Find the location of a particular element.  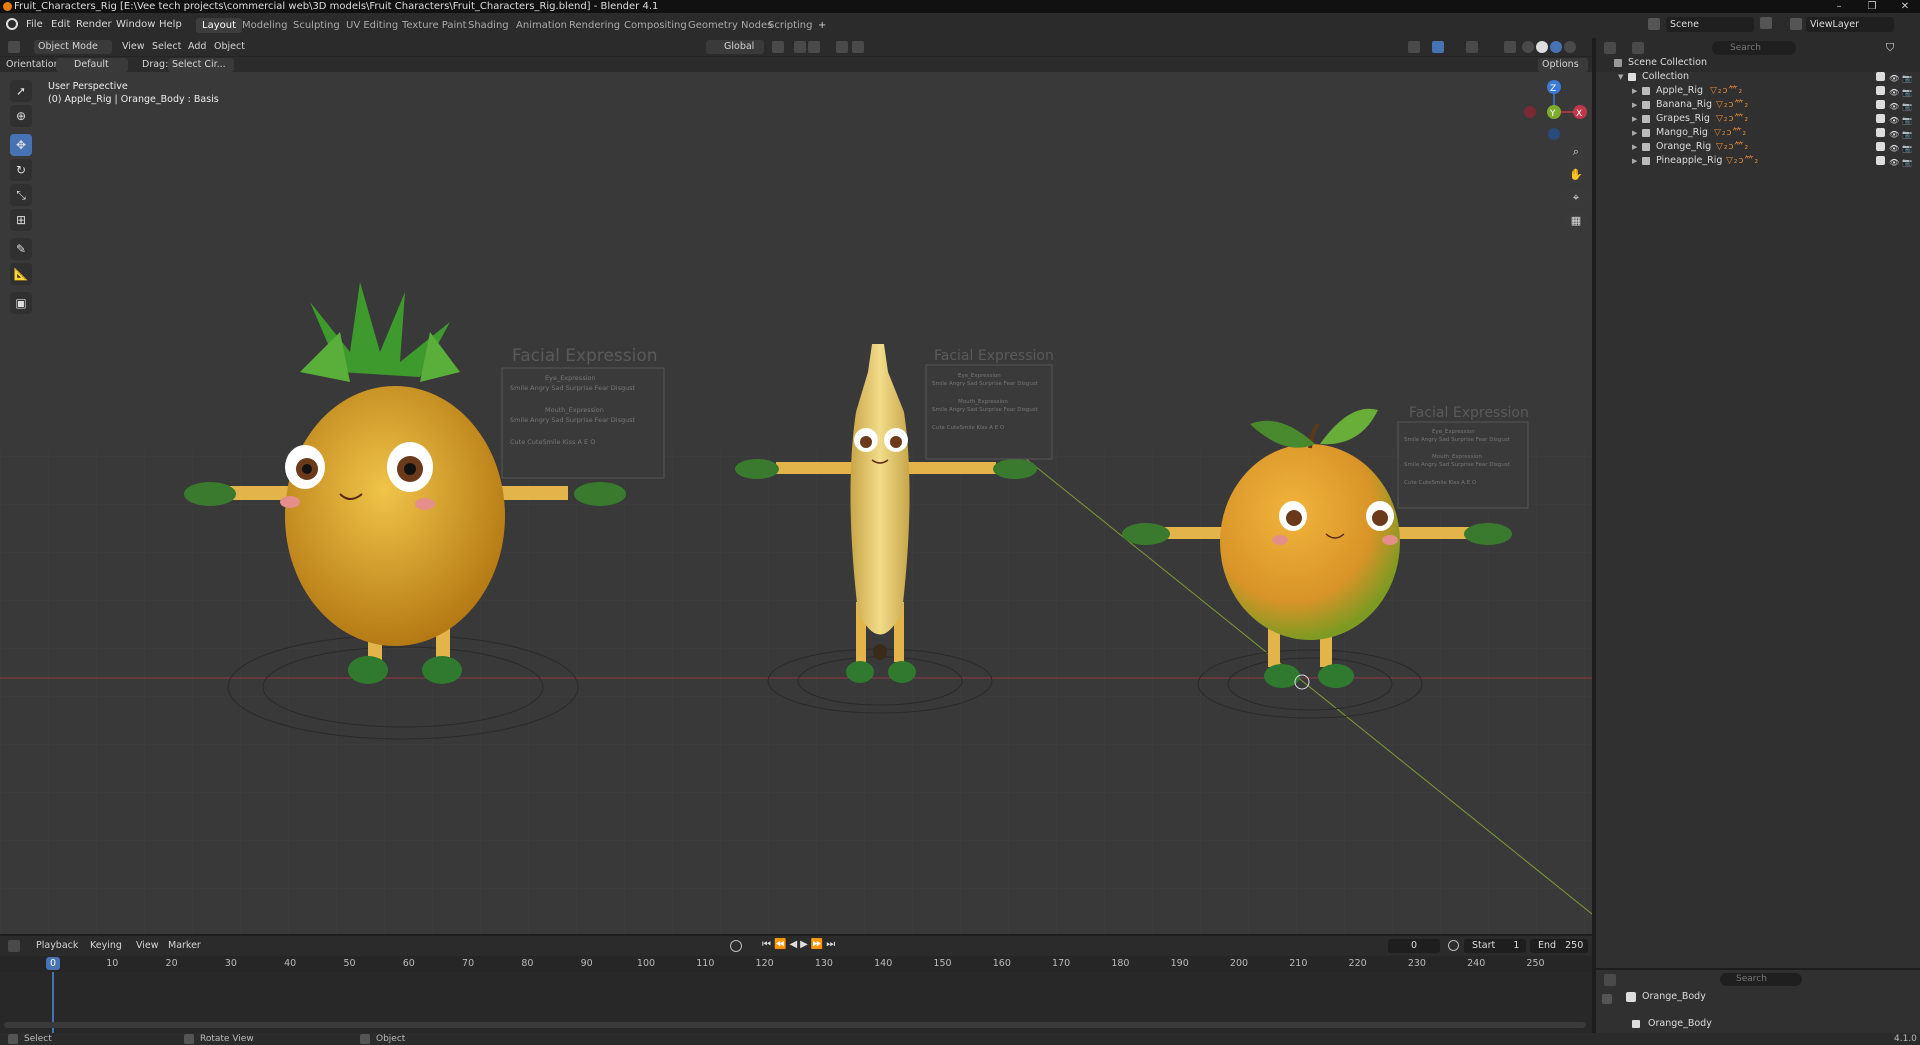

tab-uv-editing: UV Editing is located at coordinates (372, 25).